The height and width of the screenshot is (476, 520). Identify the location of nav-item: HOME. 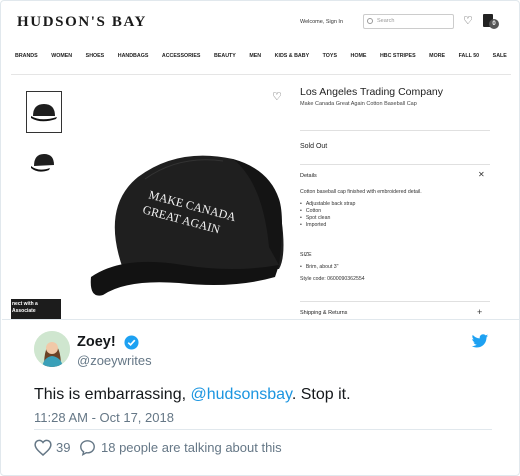
(359, 58).